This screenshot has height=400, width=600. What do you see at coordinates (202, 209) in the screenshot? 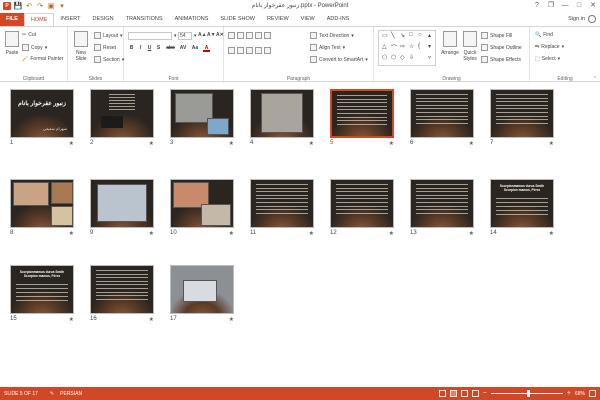
I see `slide-thumbnail-10: 10 ★` at bounding box center [202, 209].